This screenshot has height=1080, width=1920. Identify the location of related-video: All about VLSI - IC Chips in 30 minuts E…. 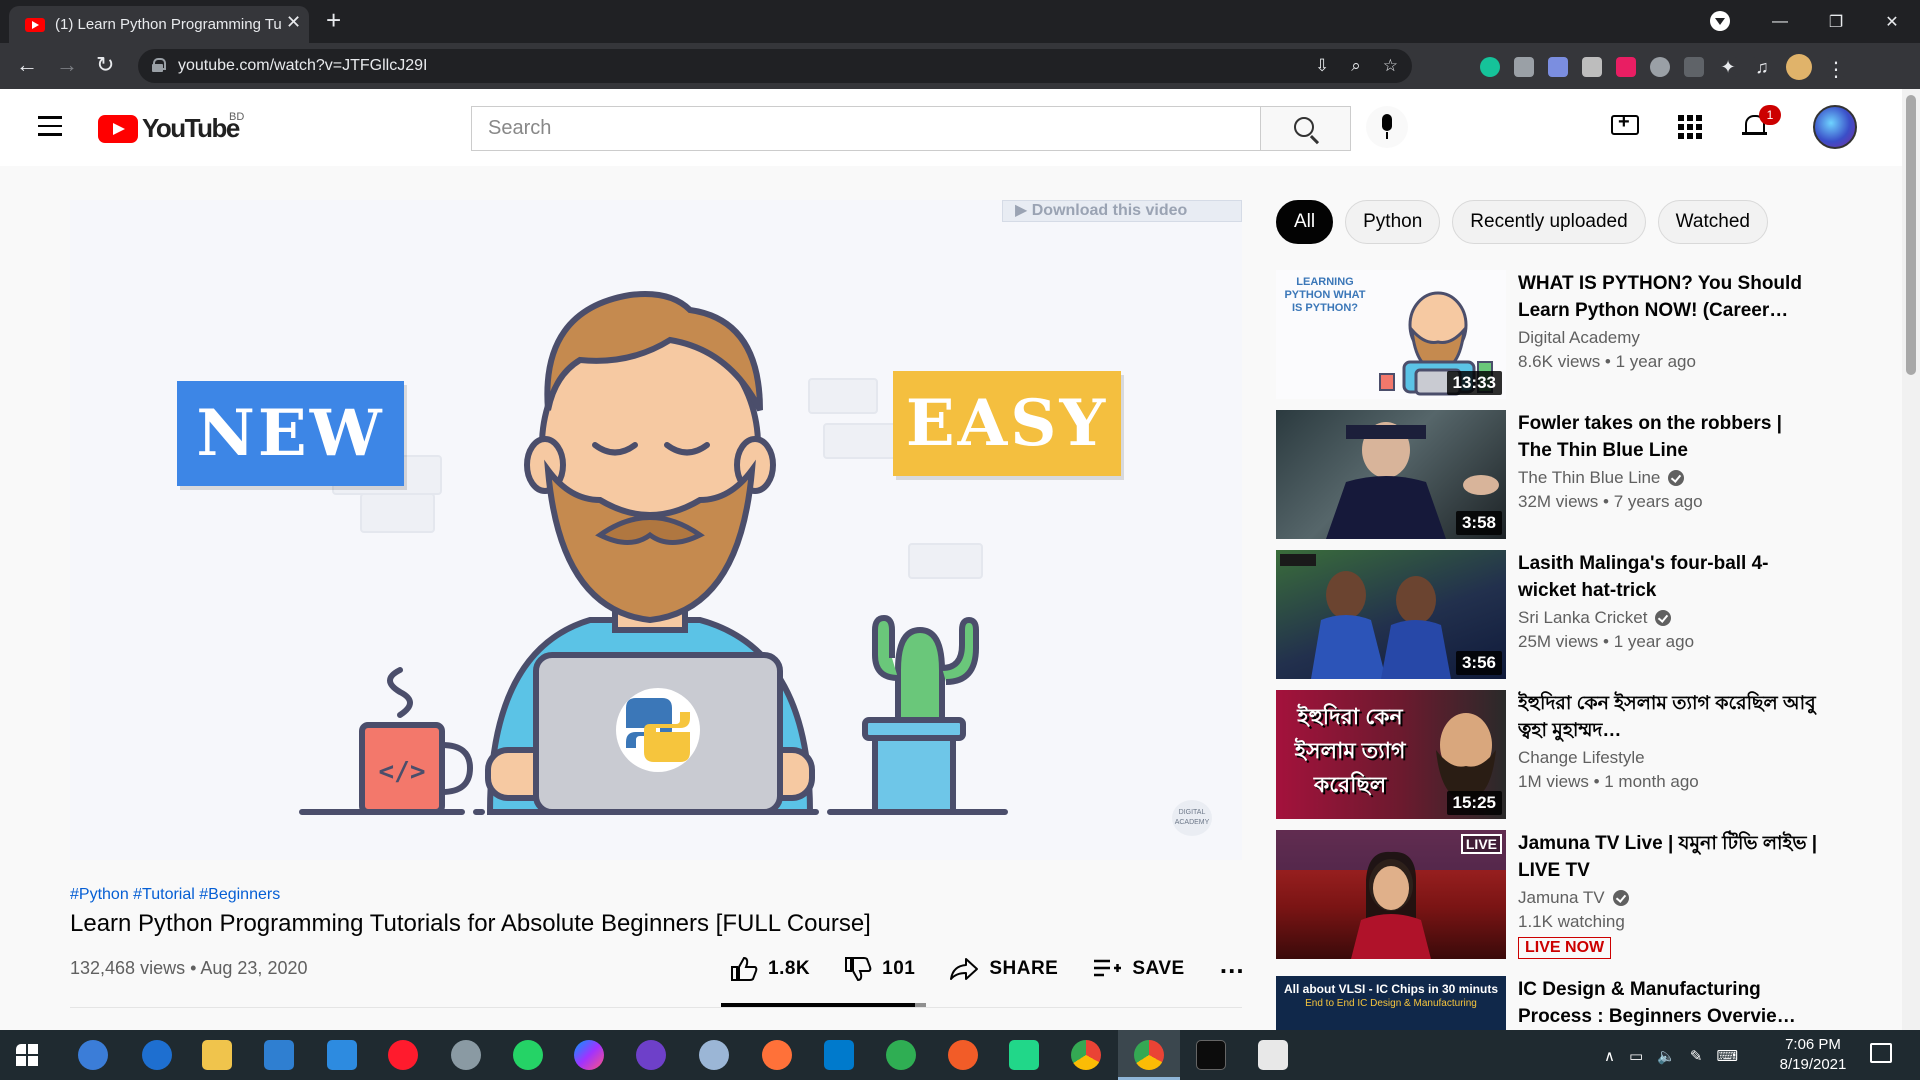
(1586, 1003).